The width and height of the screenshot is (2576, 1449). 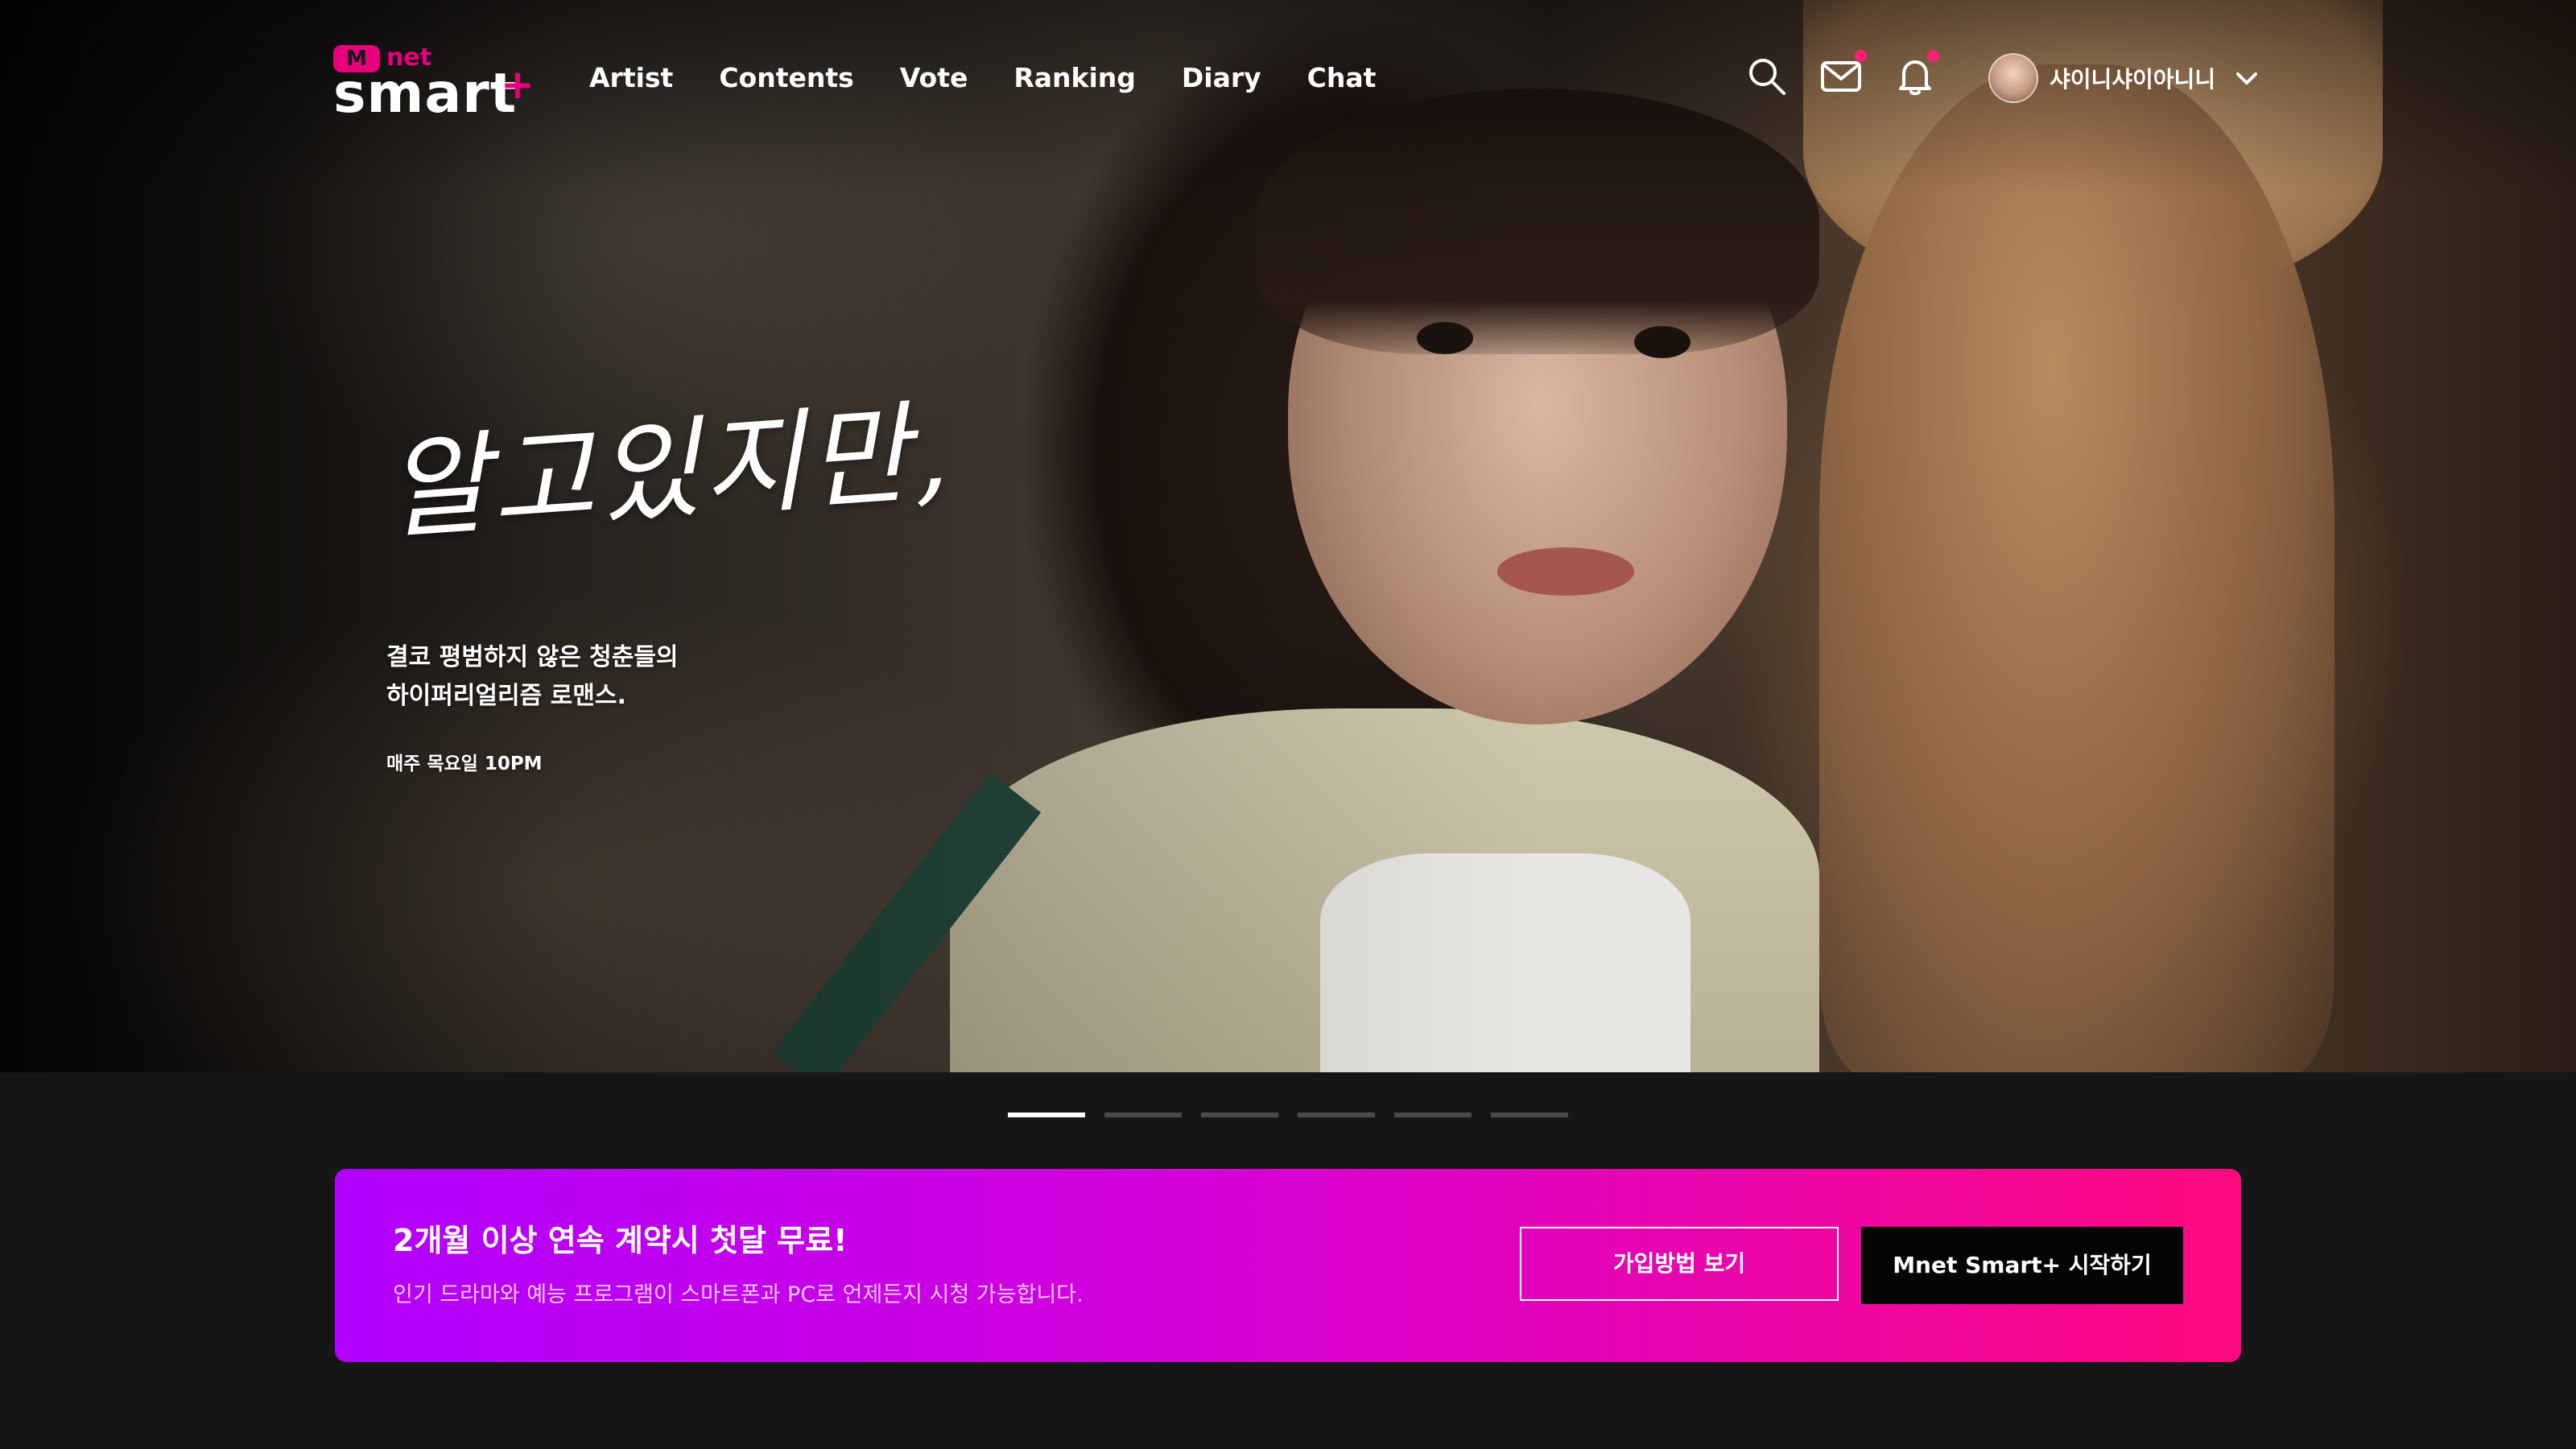 I want to click on nav-item-vote: Vote, so click(x=934, y=78).